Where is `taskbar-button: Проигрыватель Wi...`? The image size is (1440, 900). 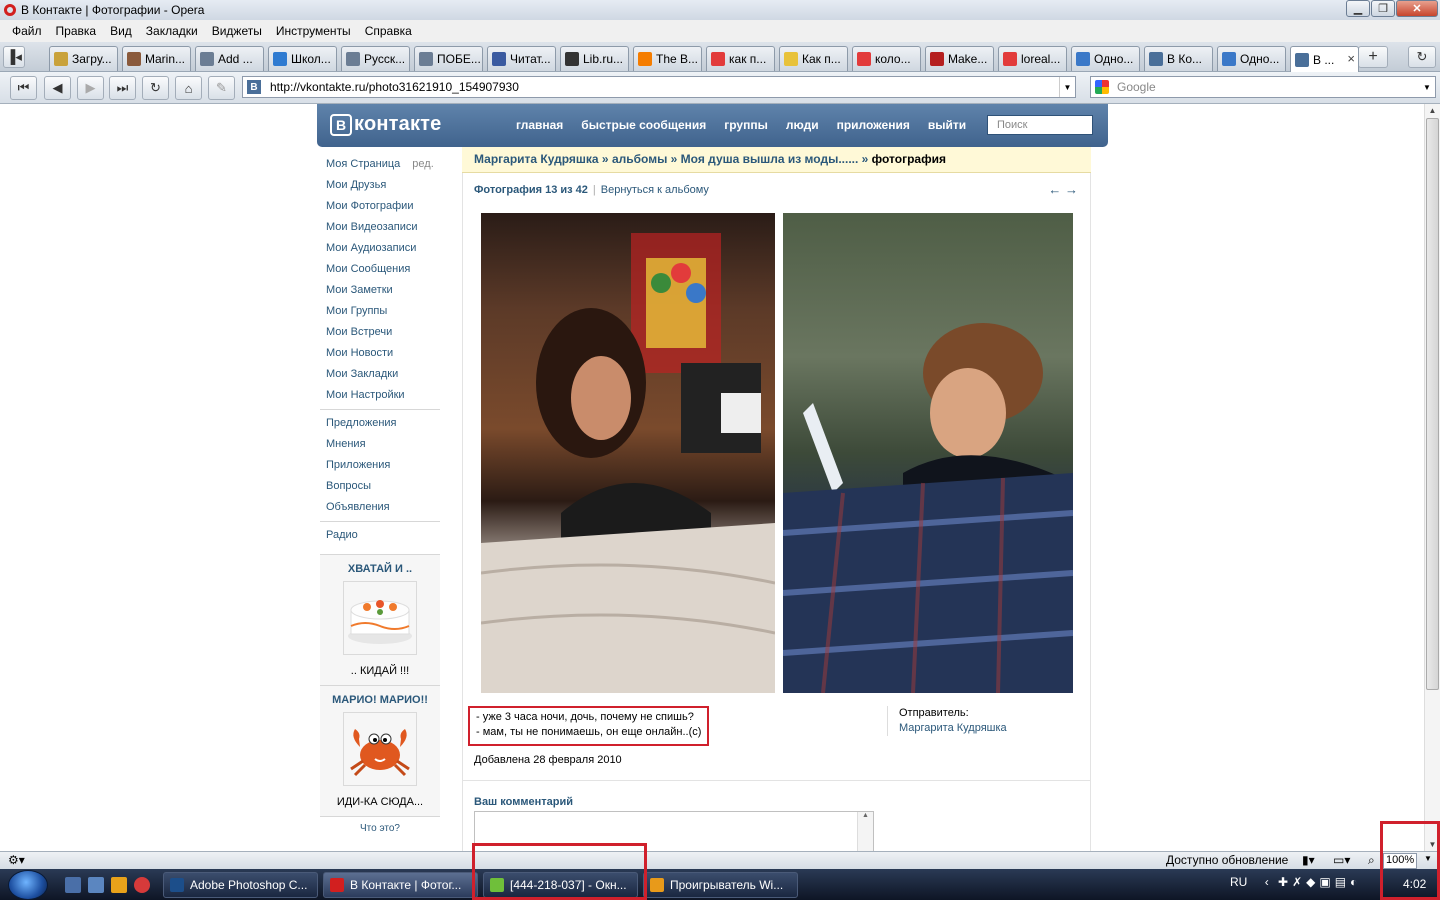
taskbar-button: Проигрыватель Wi... is located at coordinates (720, 885).